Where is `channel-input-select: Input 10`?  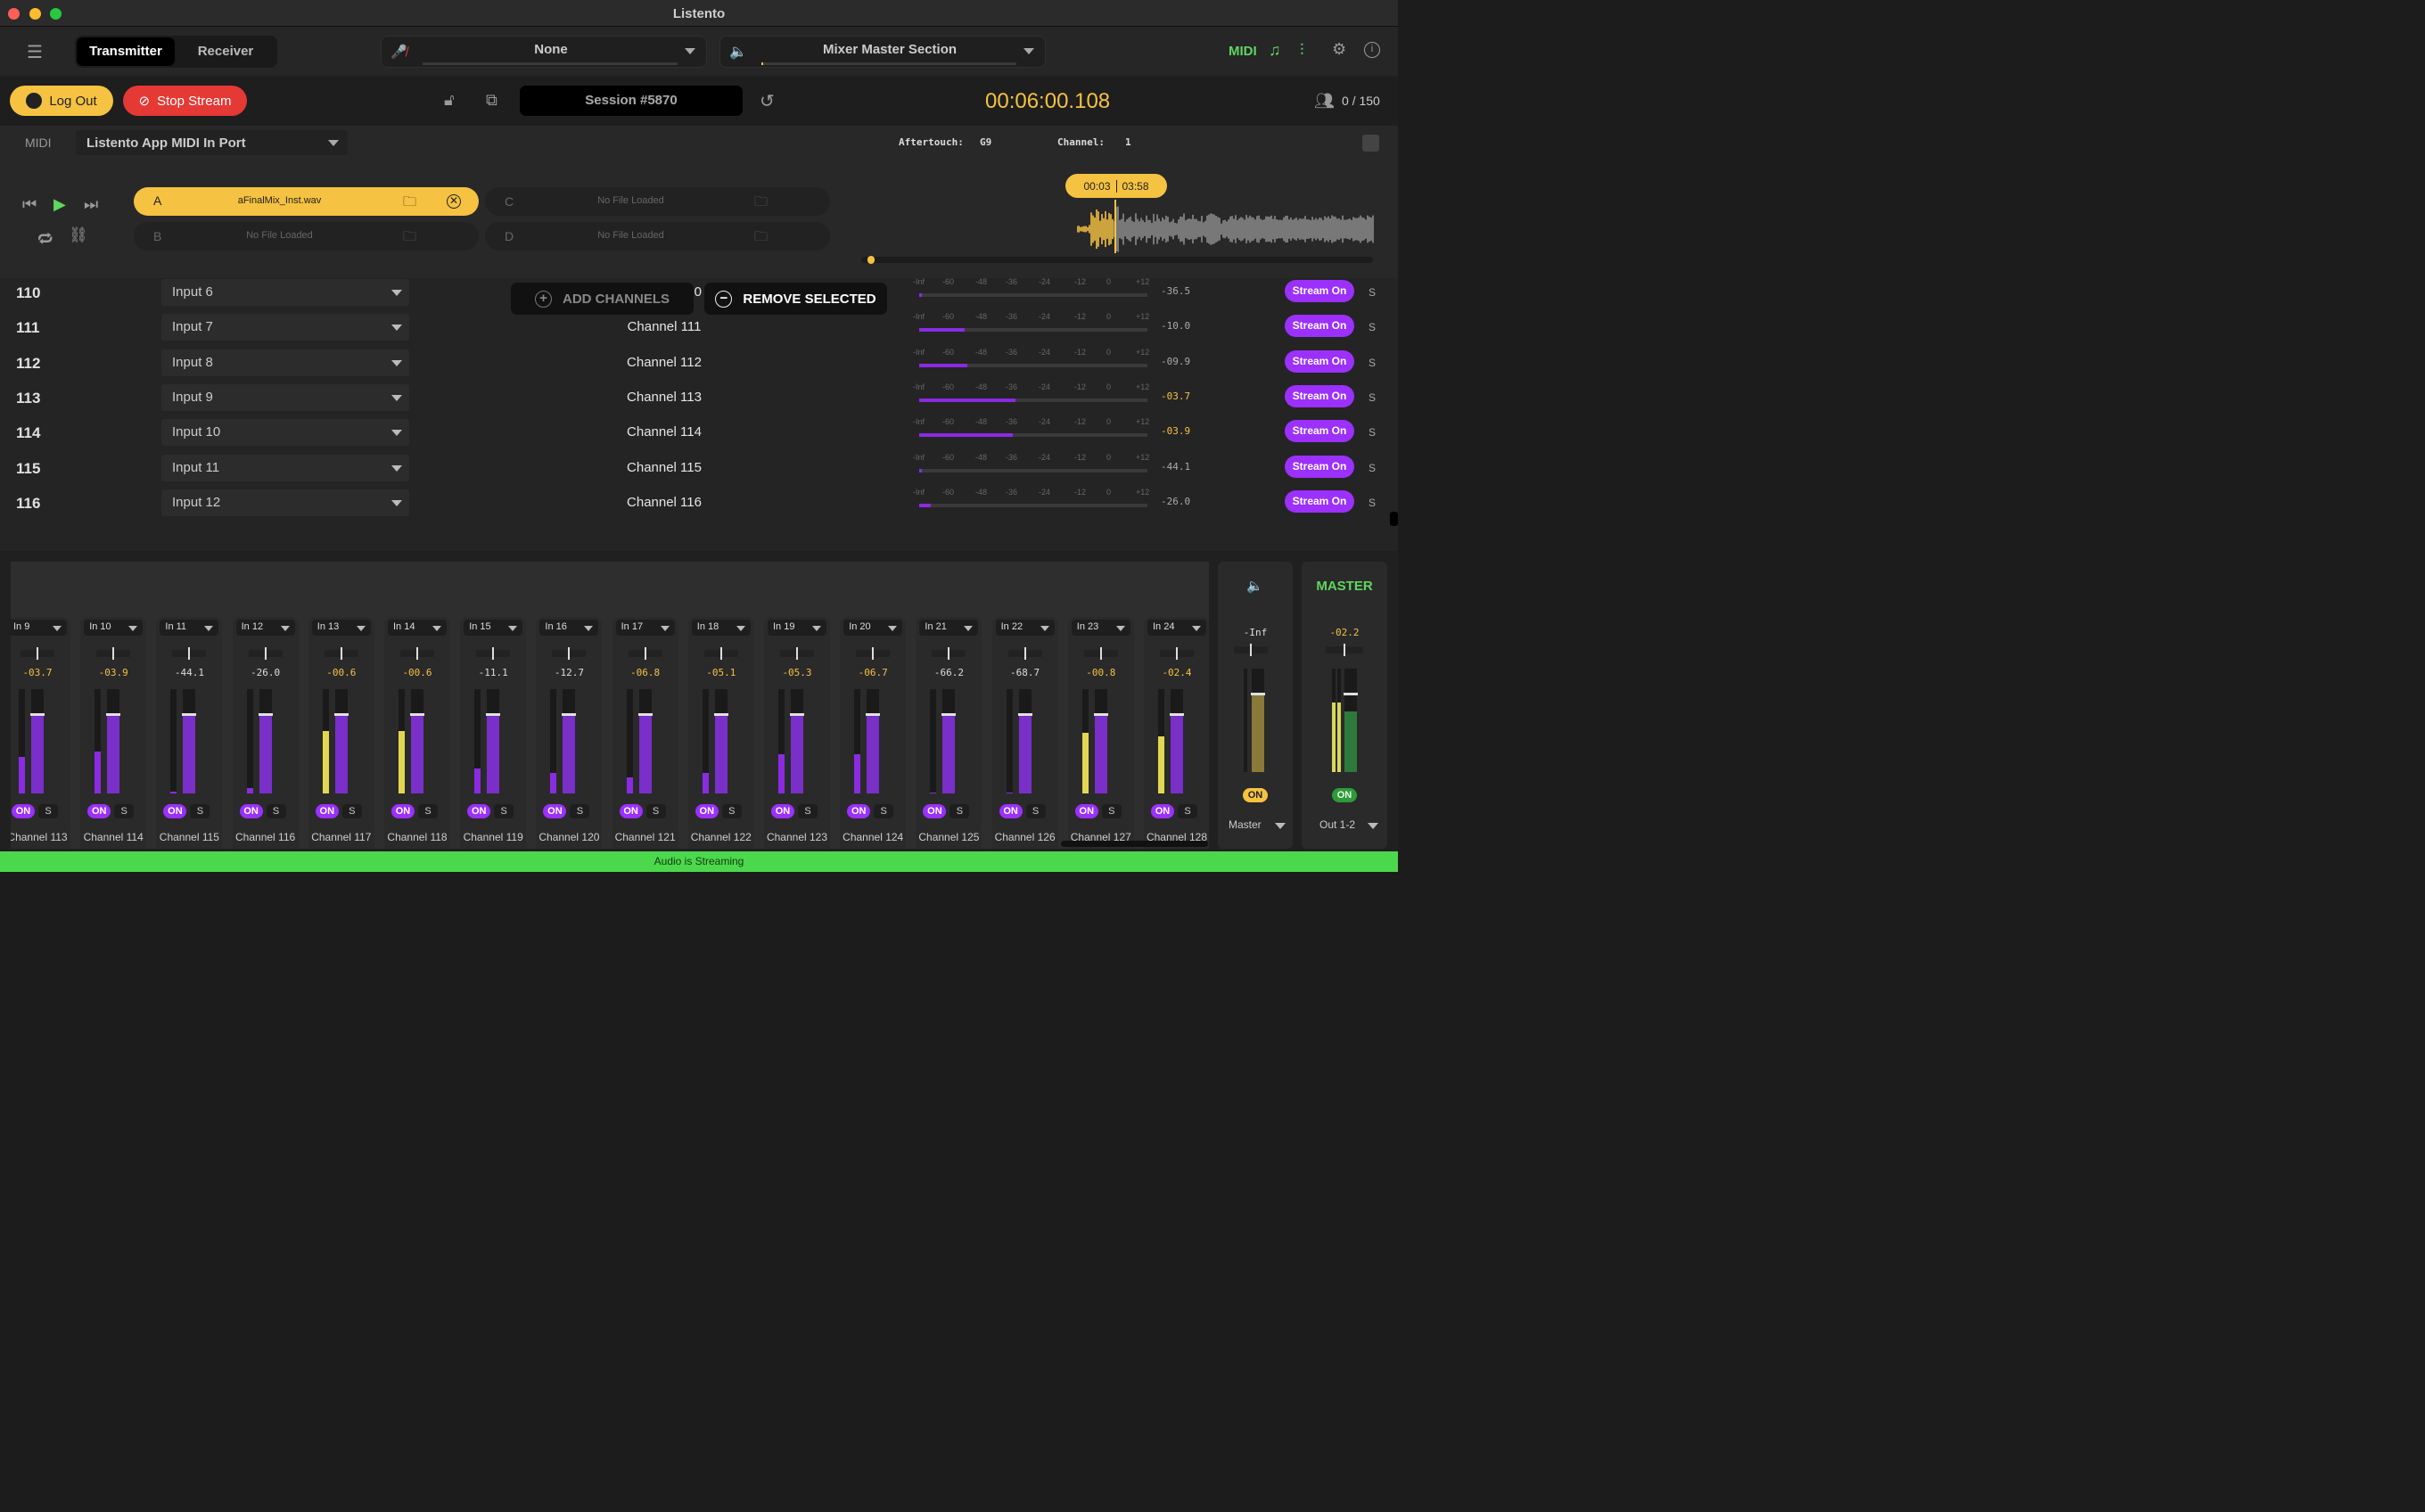 channel-input-select: Input 10 is located at coordinates (285, 433).